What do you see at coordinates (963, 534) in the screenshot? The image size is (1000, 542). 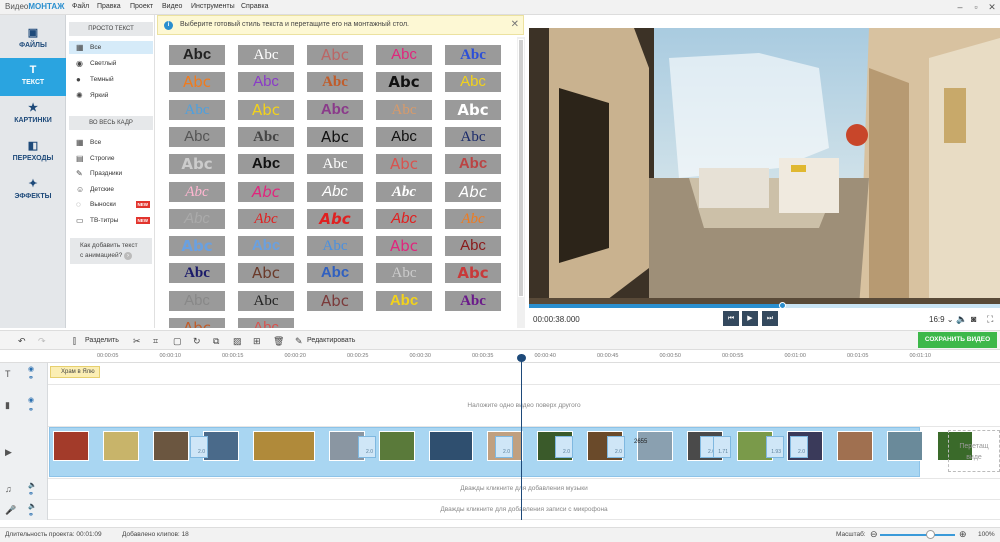 I see `zoom-in-icon: ⊕` at bounding box center [963, 534].